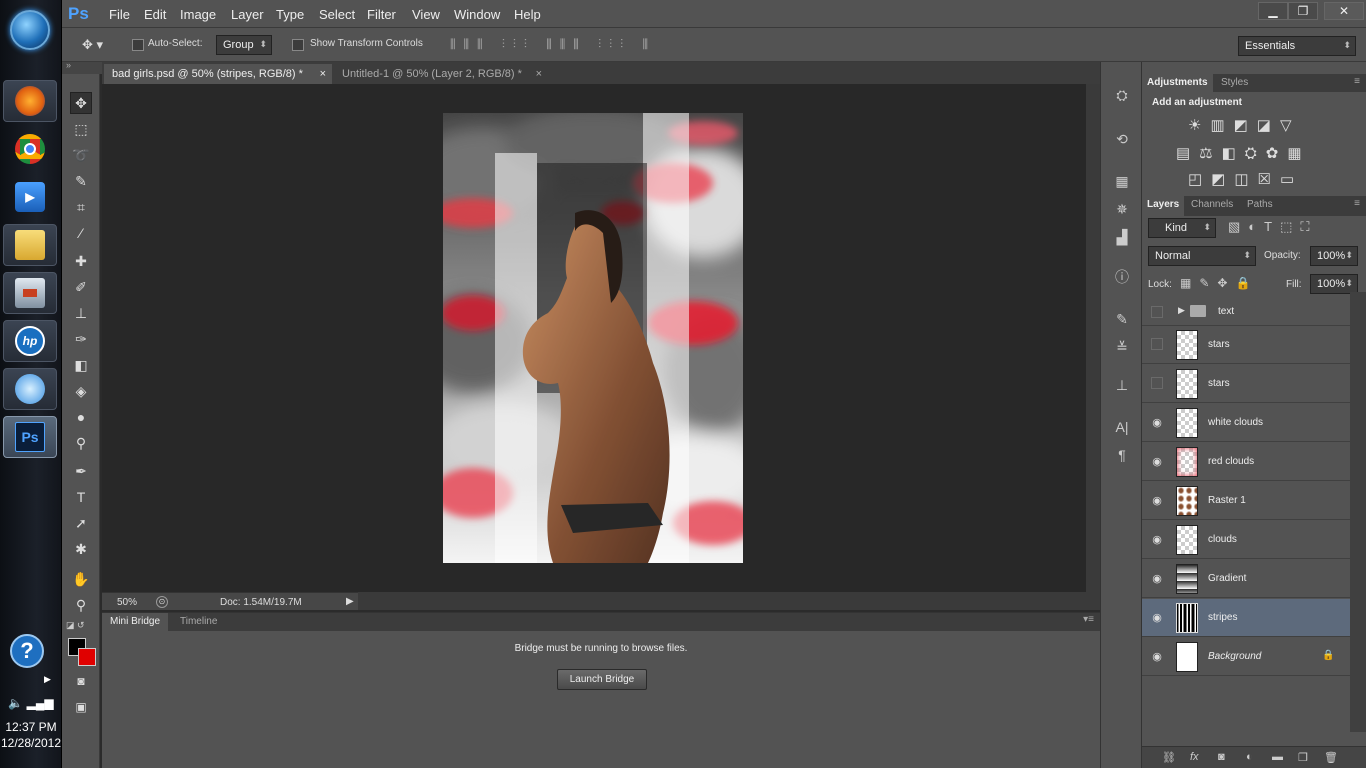  I want to click on menu-view: View, so click(426, 14).